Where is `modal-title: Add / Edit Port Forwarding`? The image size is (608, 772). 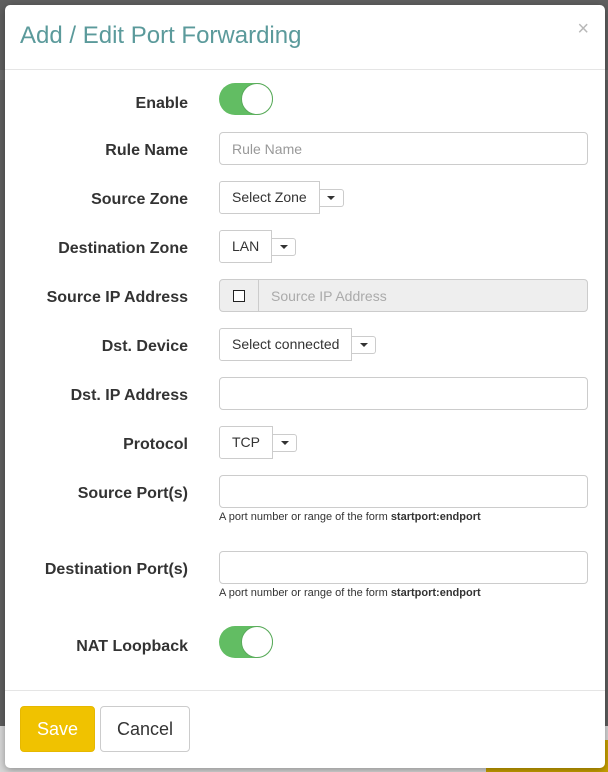
modal-title: Add / Edit Port Forwarding is located at coordinates (161, 35).